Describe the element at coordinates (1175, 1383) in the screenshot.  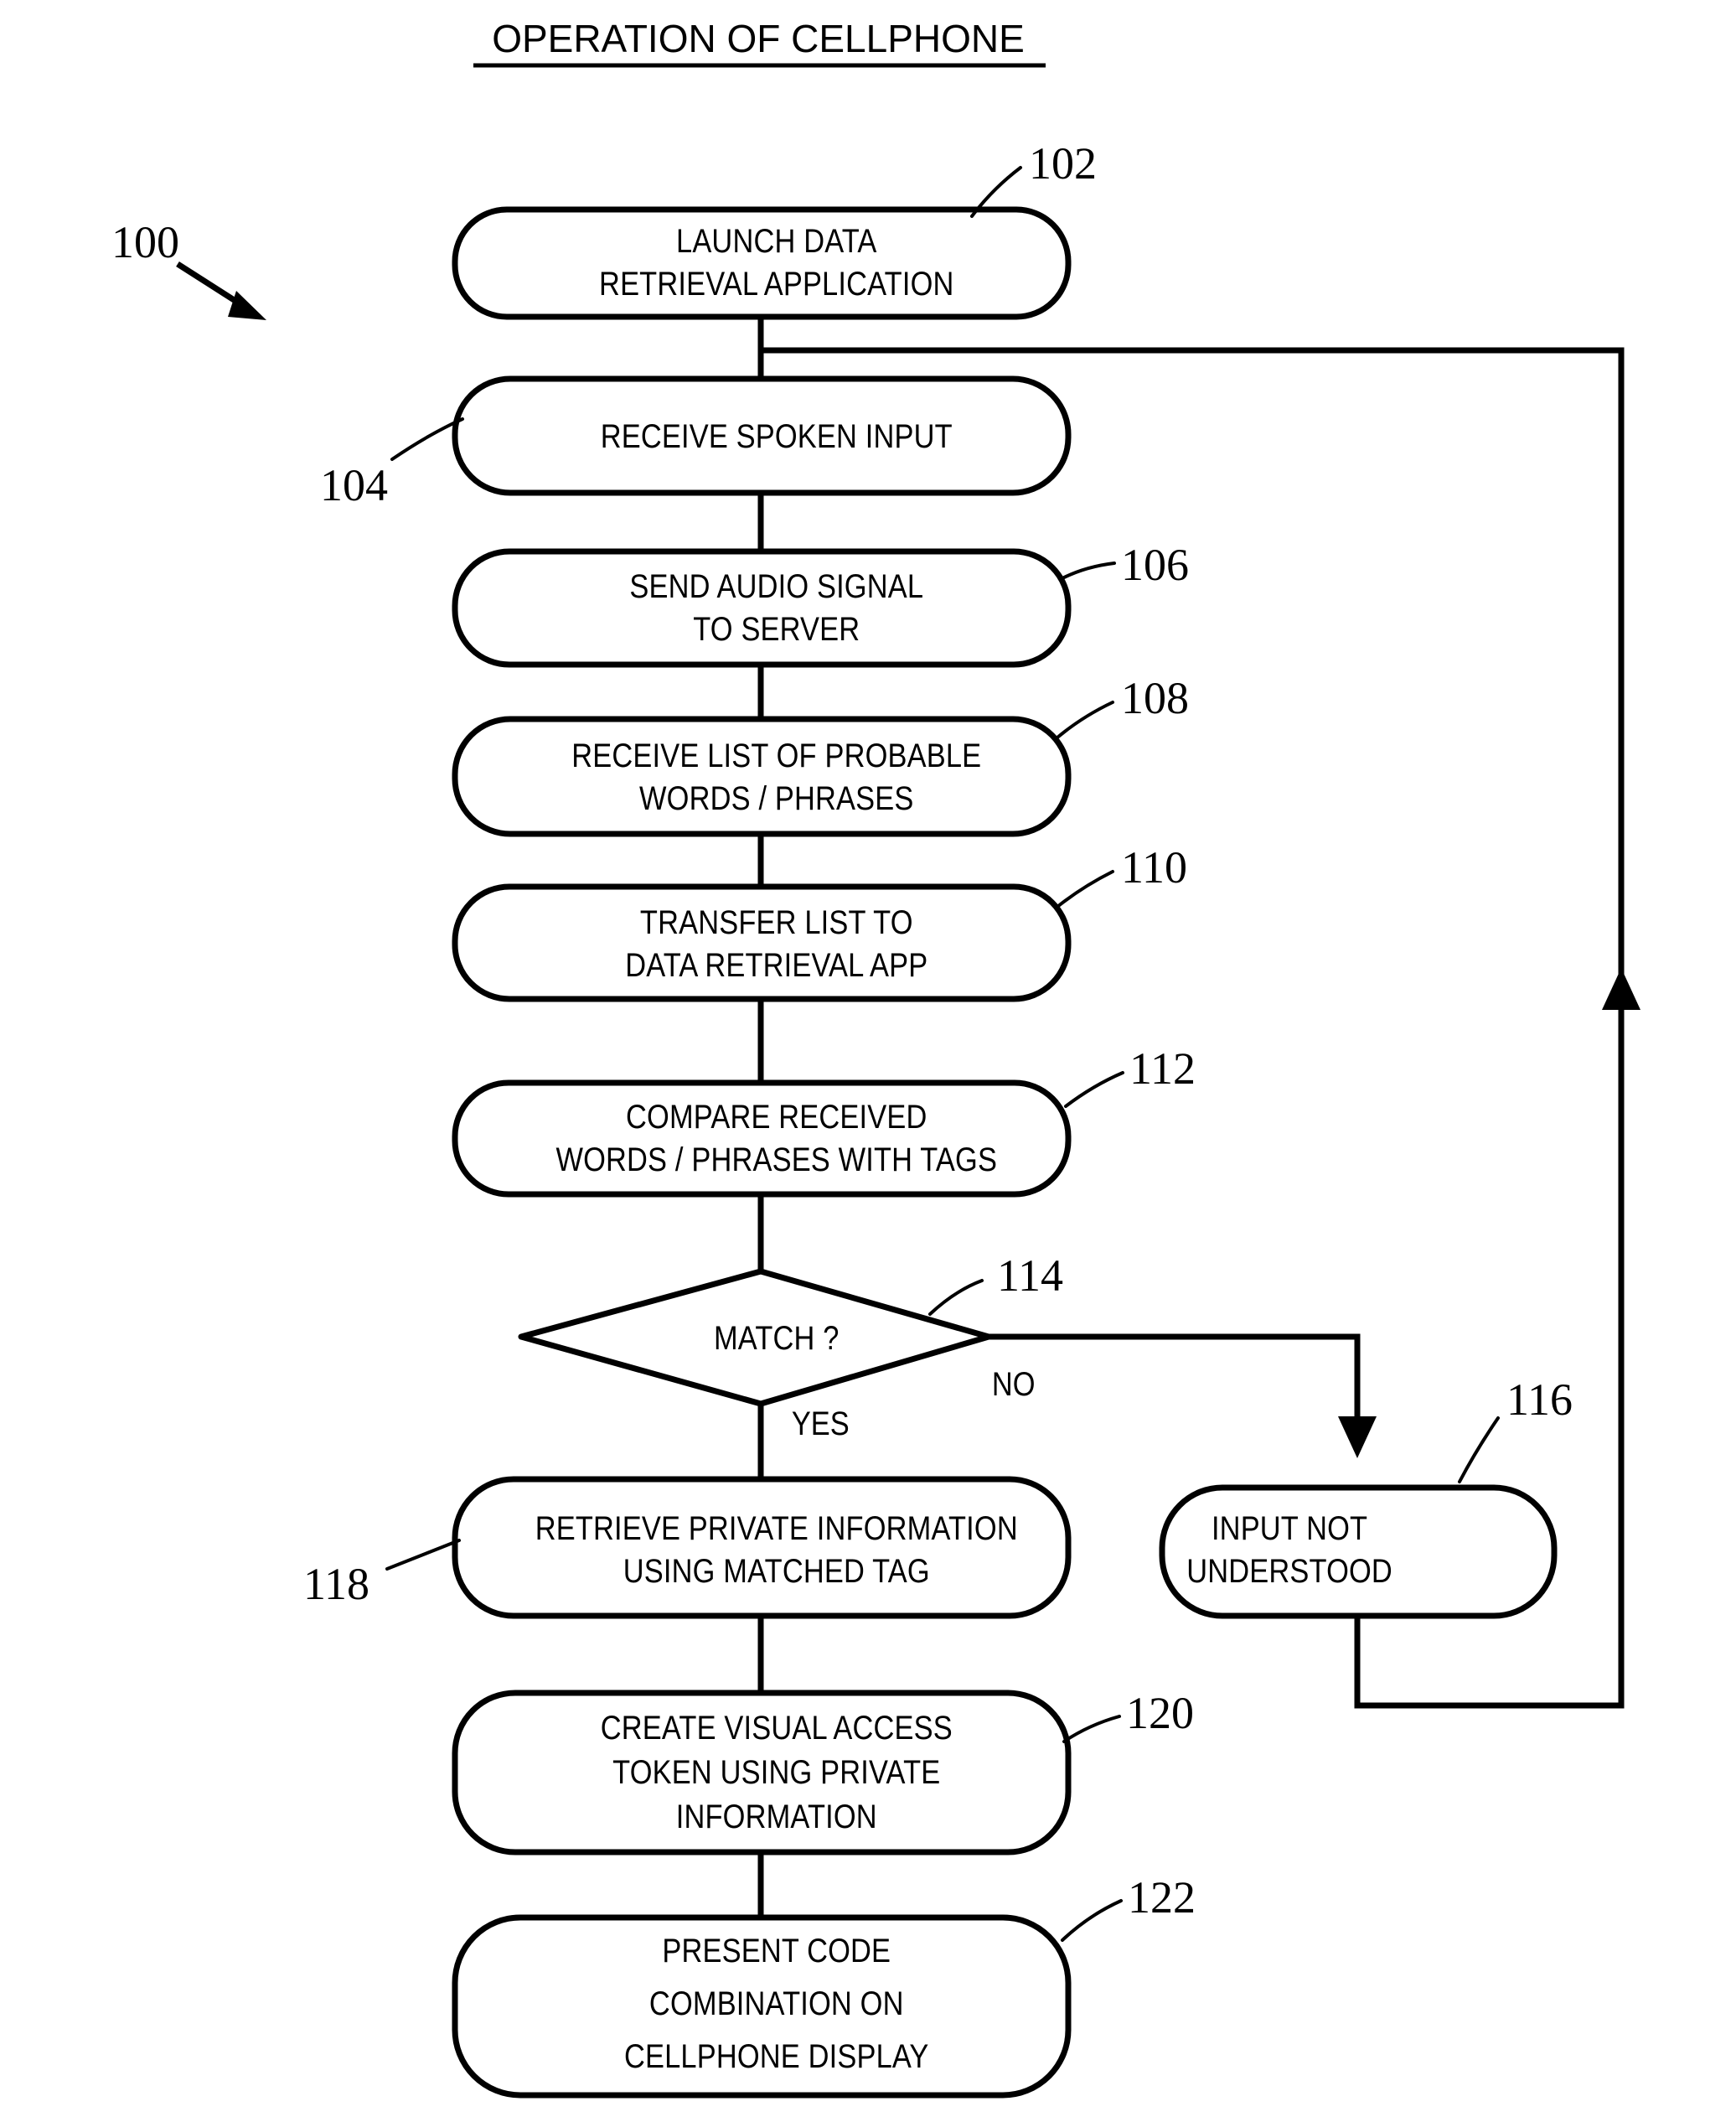
I see `no-branch-path` at that location.